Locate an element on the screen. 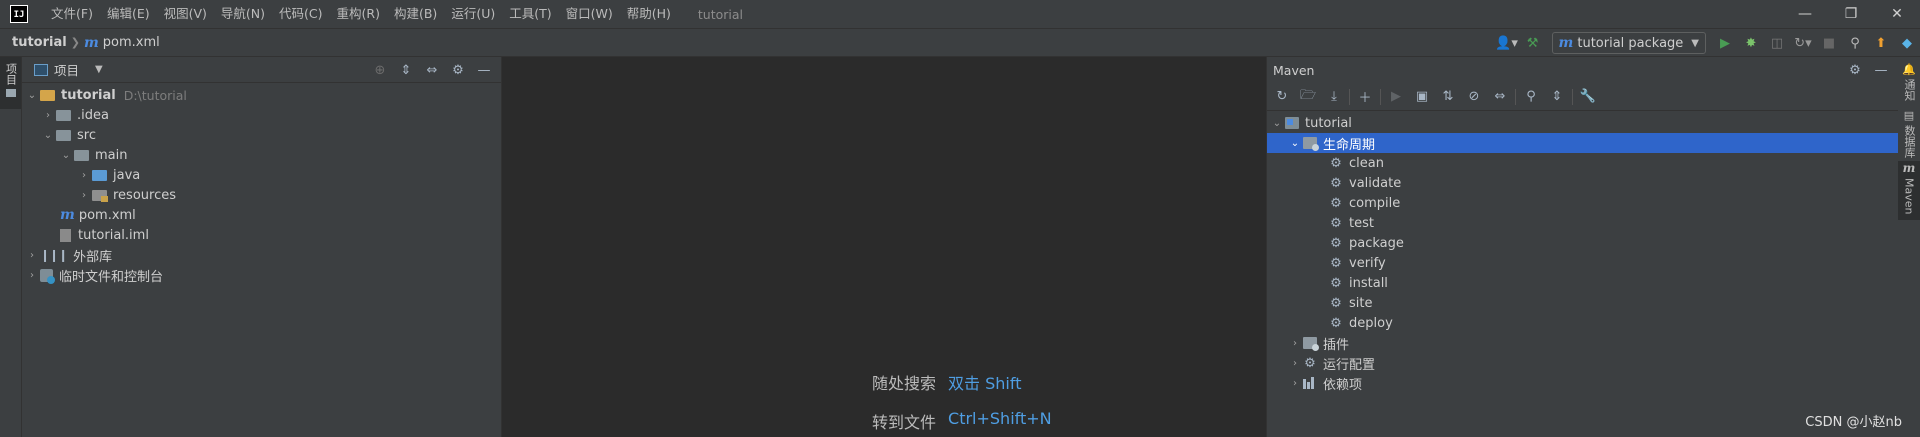  menu-view: 视图(V) is located at coordinates (185, 14).